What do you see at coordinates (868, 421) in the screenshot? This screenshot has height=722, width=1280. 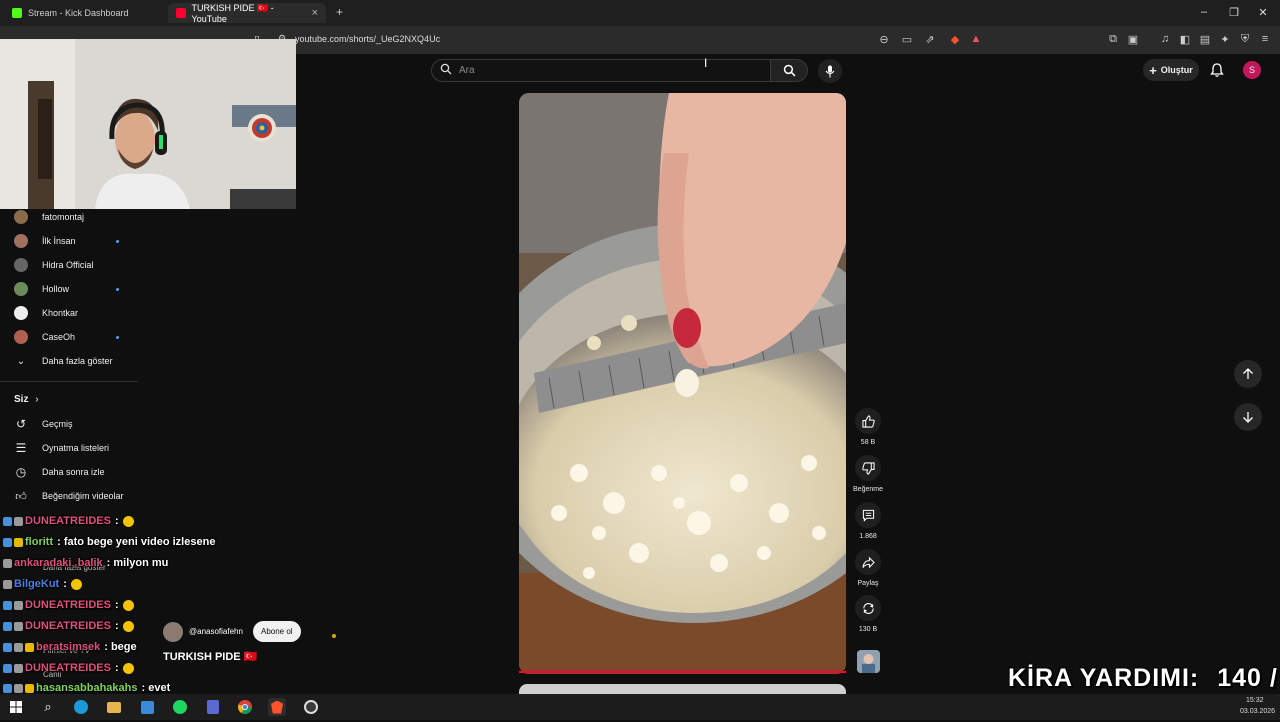 I see `like-button` at bounding box center [868, 421].